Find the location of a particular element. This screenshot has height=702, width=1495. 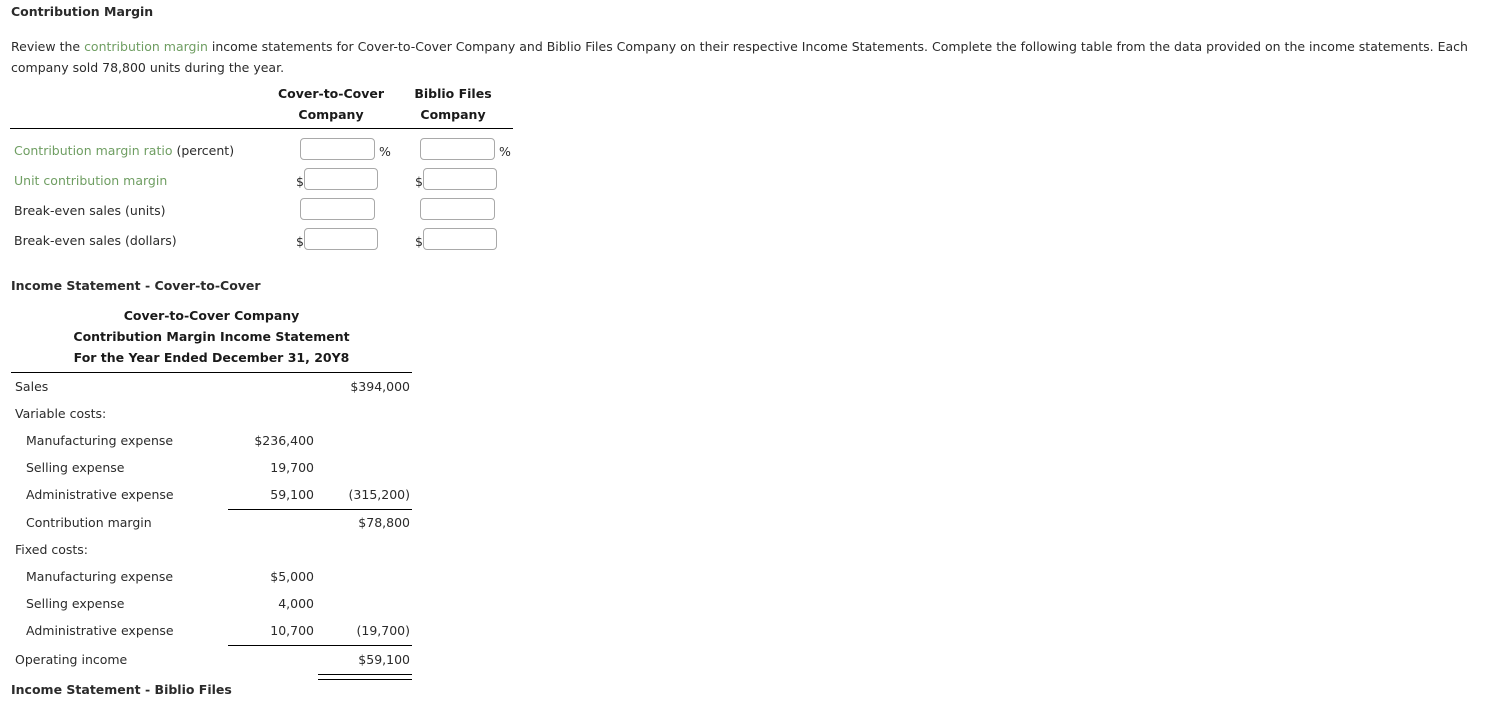

statement-row-sales: Sales $394,000 is located at coordinates (215, 392).